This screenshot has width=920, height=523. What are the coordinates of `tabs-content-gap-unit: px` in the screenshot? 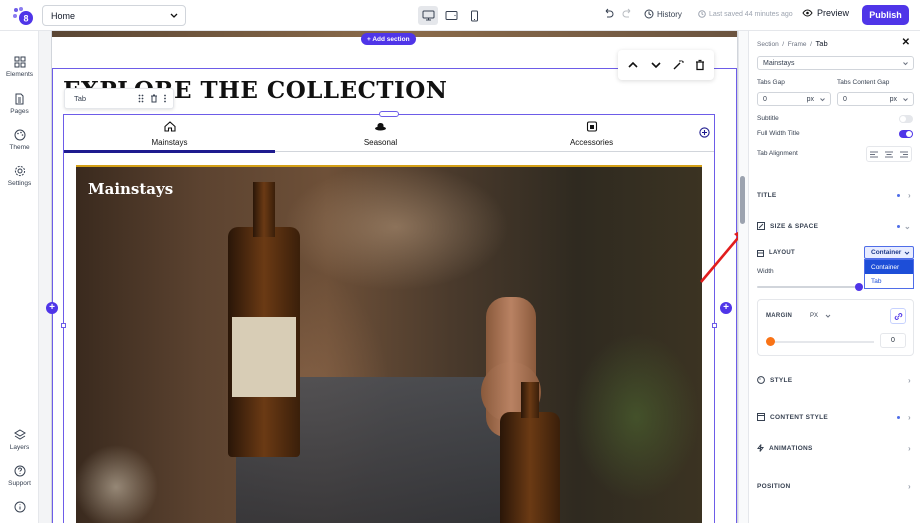 It's located at (893, 99).